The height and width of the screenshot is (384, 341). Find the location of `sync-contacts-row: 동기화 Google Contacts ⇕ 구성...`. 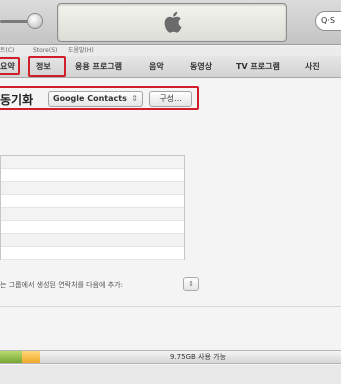

sync-contacts-row: 동기화 Google Contacts ⇕ 구성... is located at coordinates (170, 99).